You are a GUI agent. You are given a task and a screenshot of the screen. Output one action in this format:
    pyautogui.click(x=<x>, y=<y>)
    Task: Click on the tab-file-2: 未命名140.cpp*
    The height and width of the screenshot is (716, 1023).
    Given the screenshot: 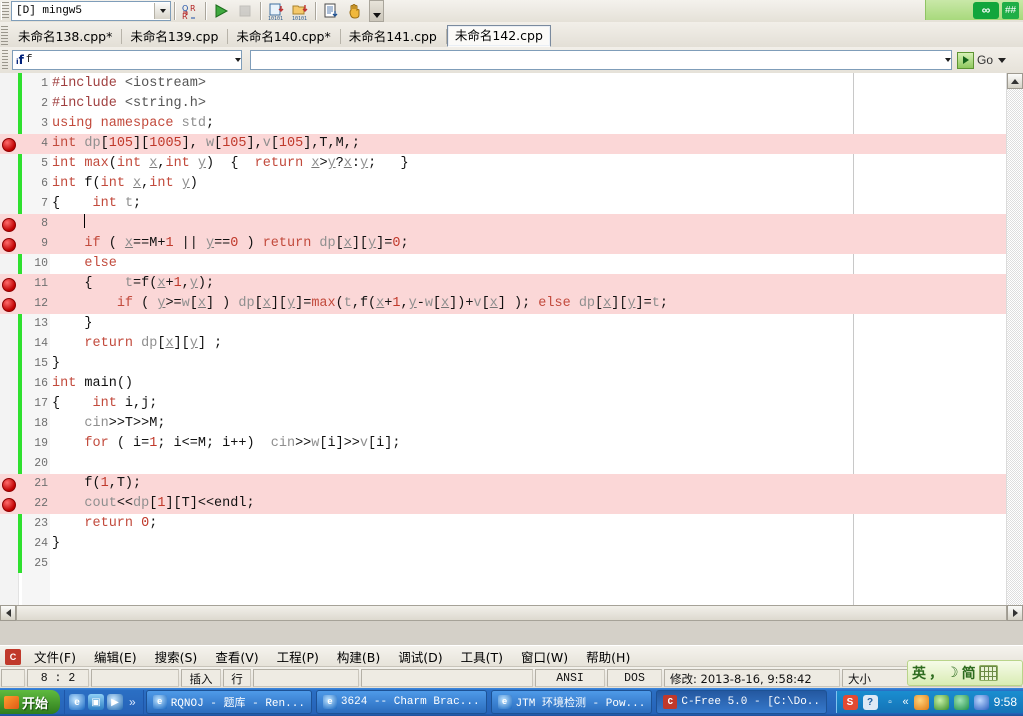 What is the action you would take?
    pyautogui.click(x=283, y=36)
    